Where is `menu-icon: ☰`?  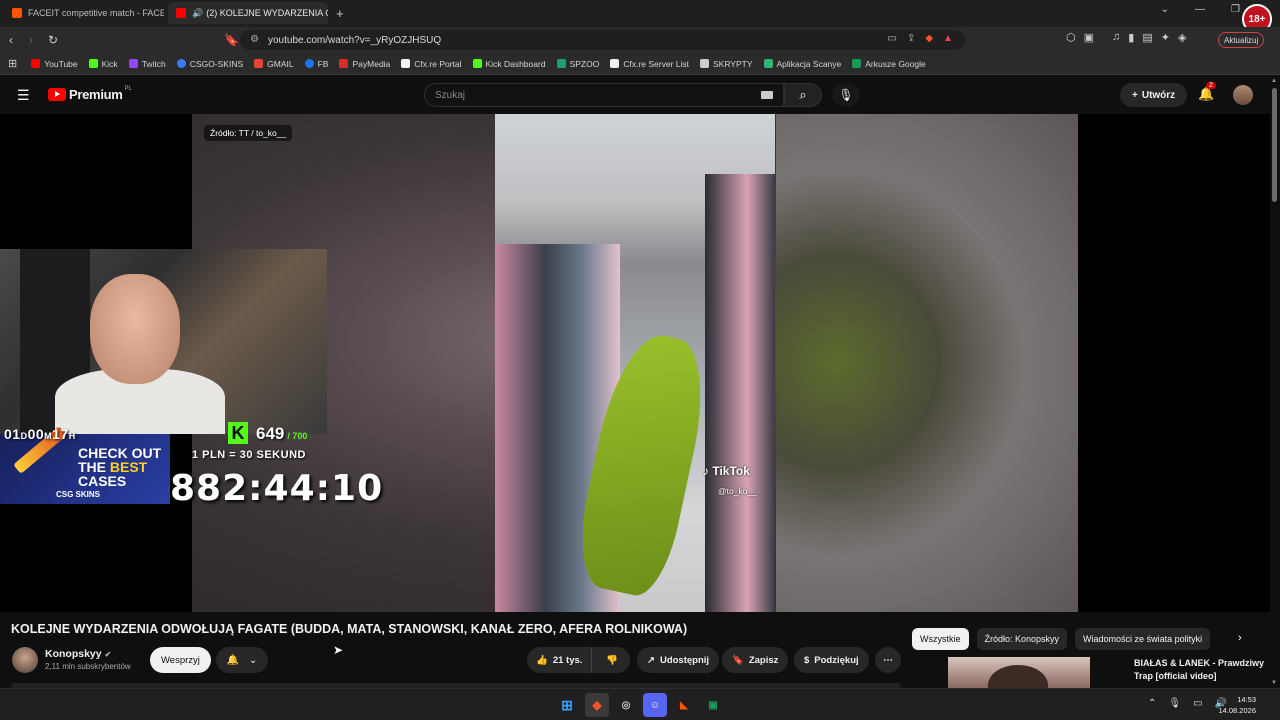
menu-icon: ☰ is located at coordinates (23, 95).